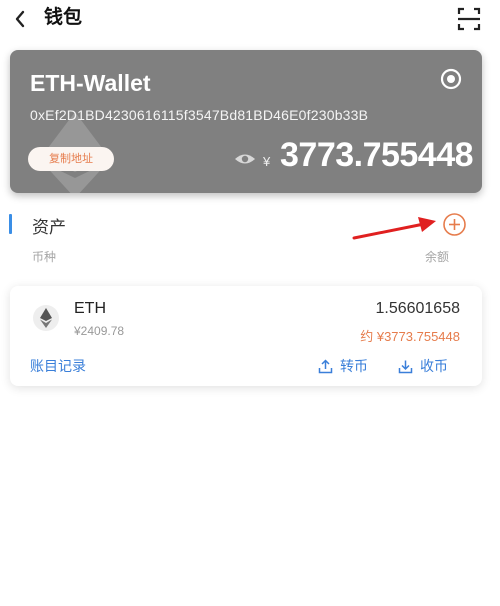 The width and height of the screenshot is (500, 606). Describe the element at coordinates (90, 83) in the screenshot. I see `wallet-name: ETH-Wallet` at that location.